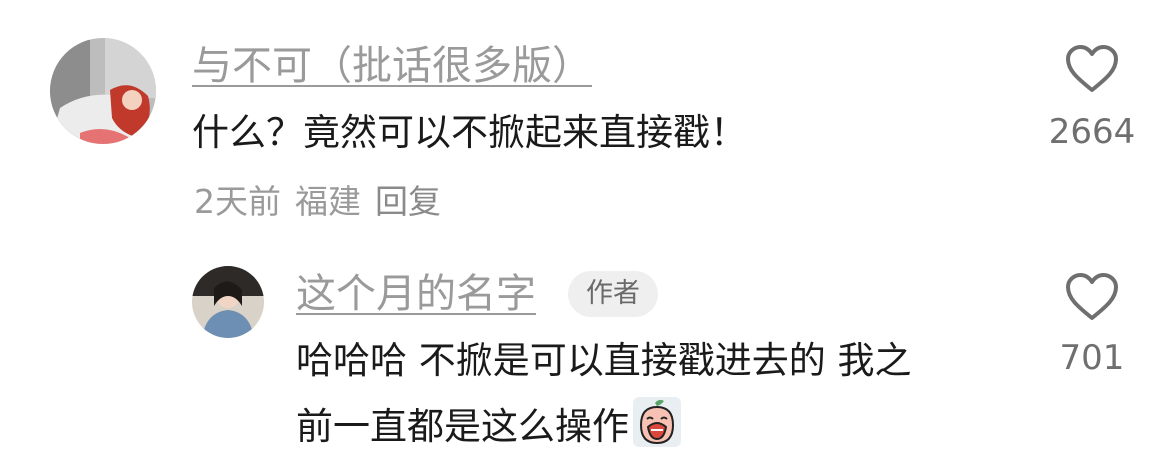 The height and width of the screenshot is (474, 1170). What do you see at coordinates (613, 294) in the screenshot?
I see `author-badge: 作者` at bounding box center [613, 294].